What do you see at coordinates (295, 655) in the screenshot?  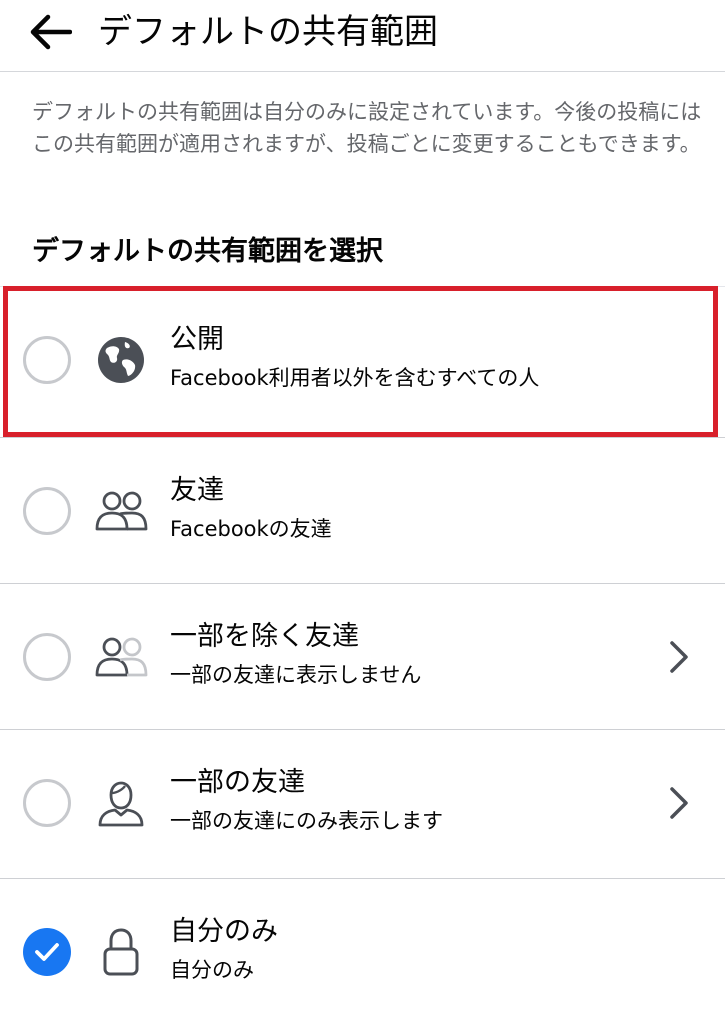 I see `option-friends-except-text: 一部を除く友達 一部の友達に表示しません` at bounding box center [295, 655].